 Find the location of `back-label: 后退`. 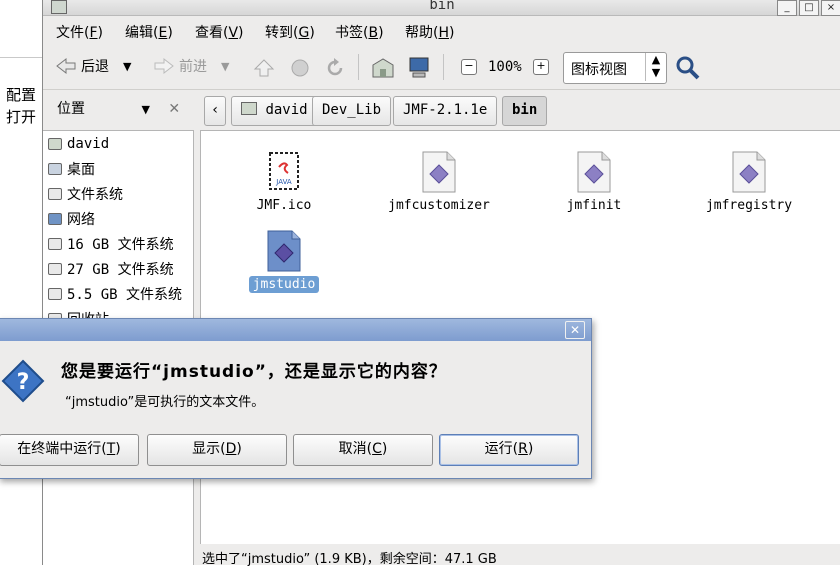

back-label: 后退 is located at coordinates (95, 67).